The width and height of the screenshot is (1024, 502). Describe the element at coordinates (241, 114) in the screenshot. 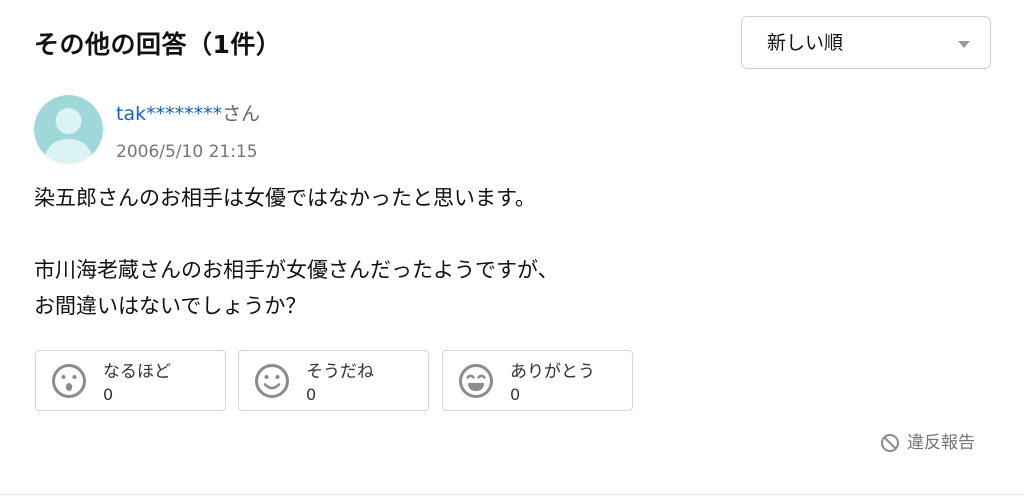

I see `author-honorific: さん` at that location.